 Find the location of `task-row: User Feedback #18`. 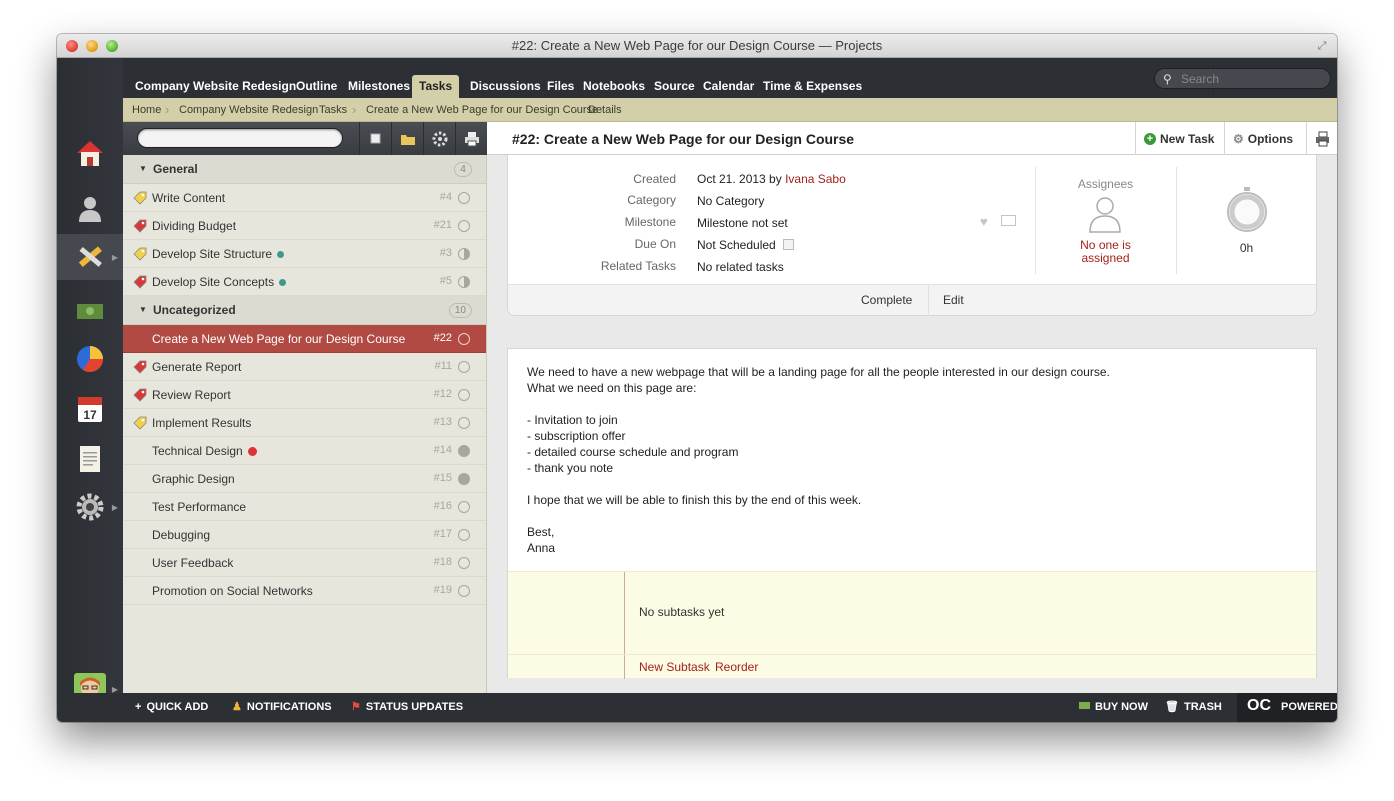

task-row: User Feedback #18 is located at coordinates (304, 563).